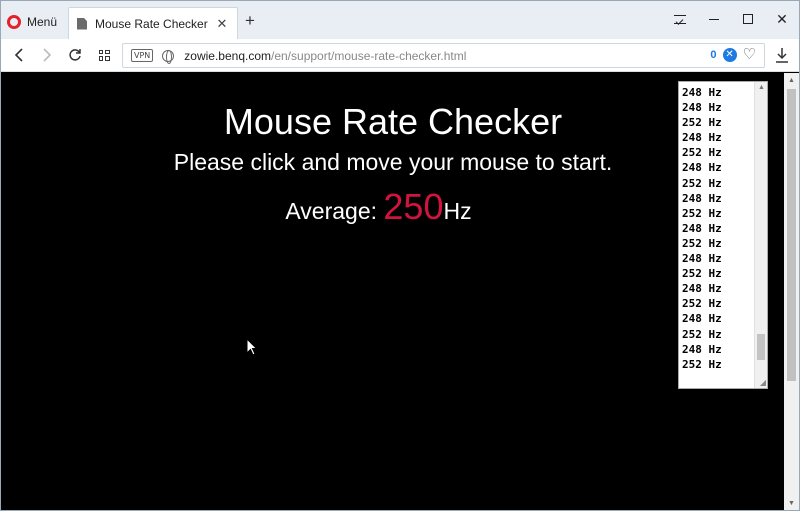 The height and width of the screenshot is (511, 800). I want to click on grid-icon, so click(104, 55).